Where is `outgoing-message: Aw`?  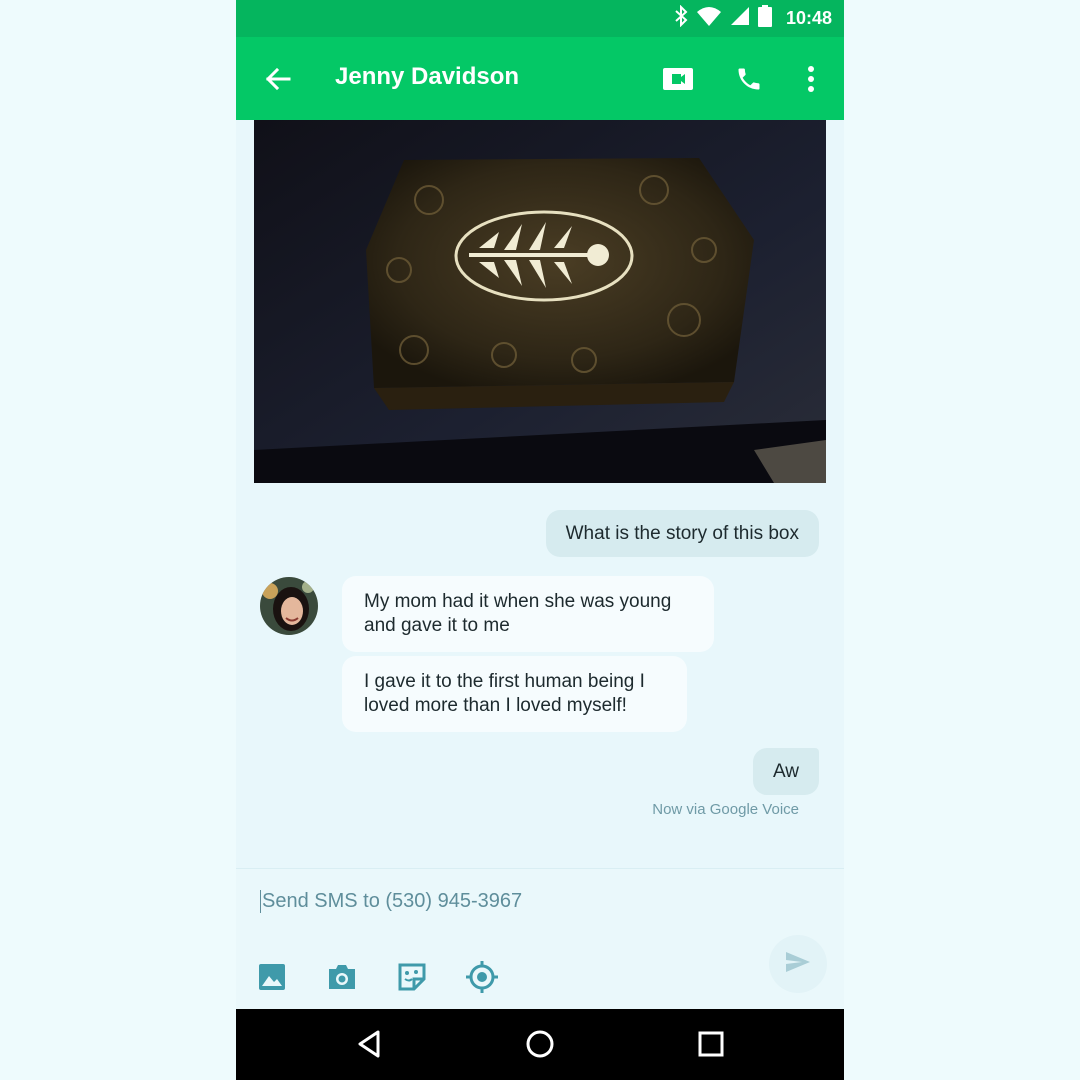 outgoing-message: Aw is located at coordinates (785, 771).